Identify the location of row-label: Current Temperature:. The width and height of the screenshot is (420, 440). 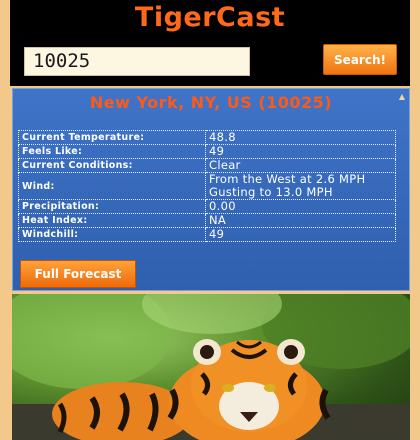
(112, 137).